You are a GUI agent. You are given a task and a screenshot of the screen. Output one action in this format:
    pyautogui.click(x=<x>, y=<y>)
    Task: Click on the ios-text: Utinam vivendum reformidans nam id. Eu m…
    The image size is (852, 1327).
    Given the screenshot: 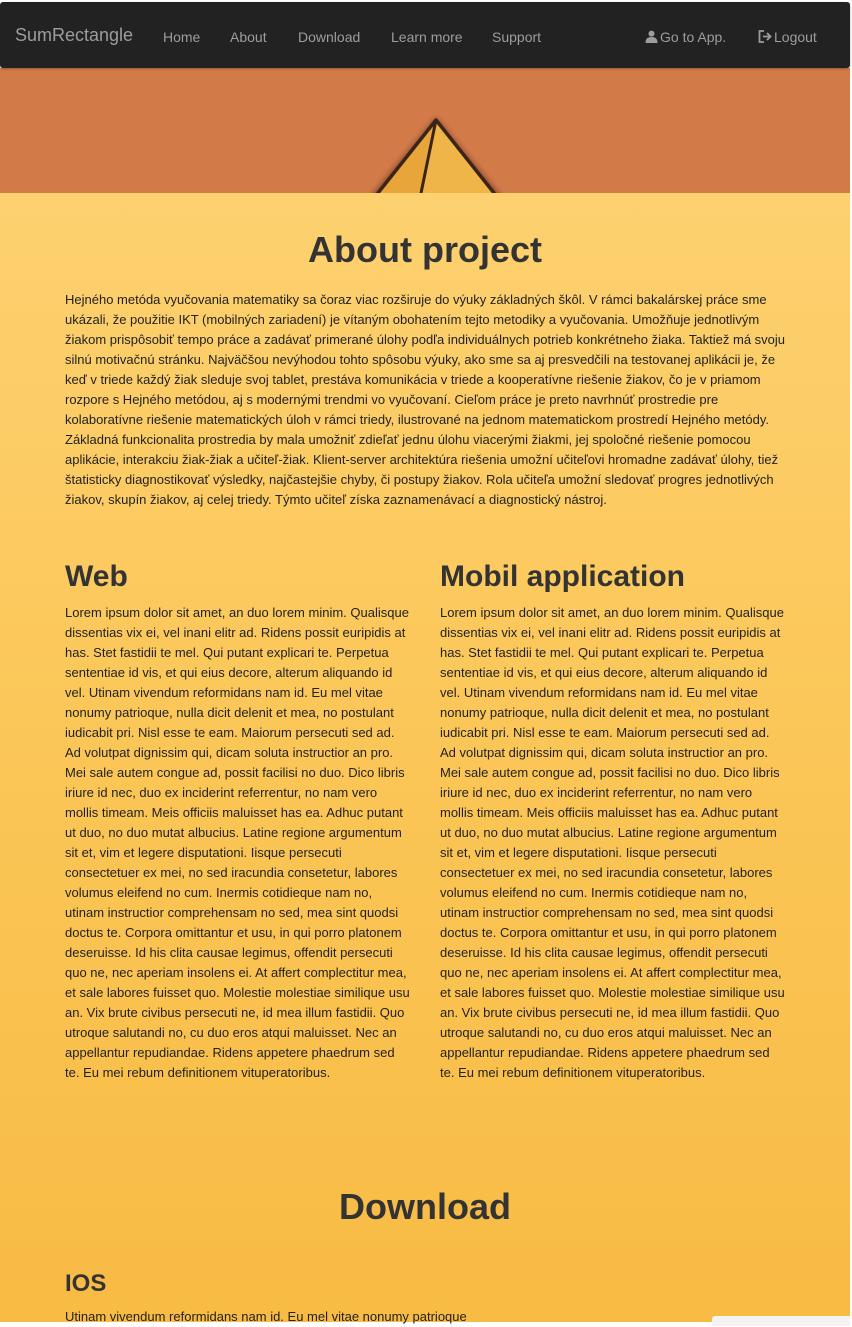 What is the action you would take?
    pyautogui.click(x=266, y=1316)
    